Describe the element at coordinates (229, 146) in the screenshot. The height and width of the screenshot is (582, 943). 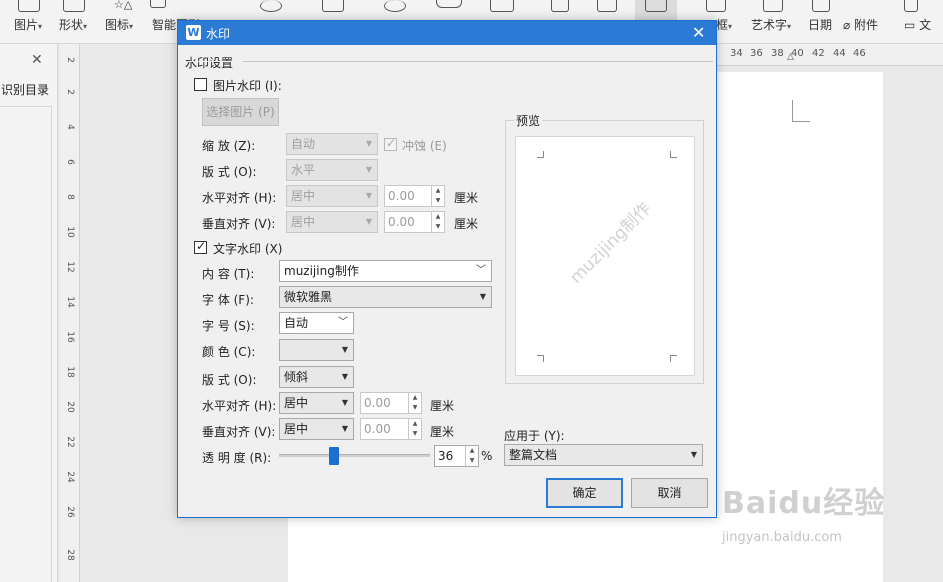
I see `scale-label: 缩 放 (Z):` at that location.